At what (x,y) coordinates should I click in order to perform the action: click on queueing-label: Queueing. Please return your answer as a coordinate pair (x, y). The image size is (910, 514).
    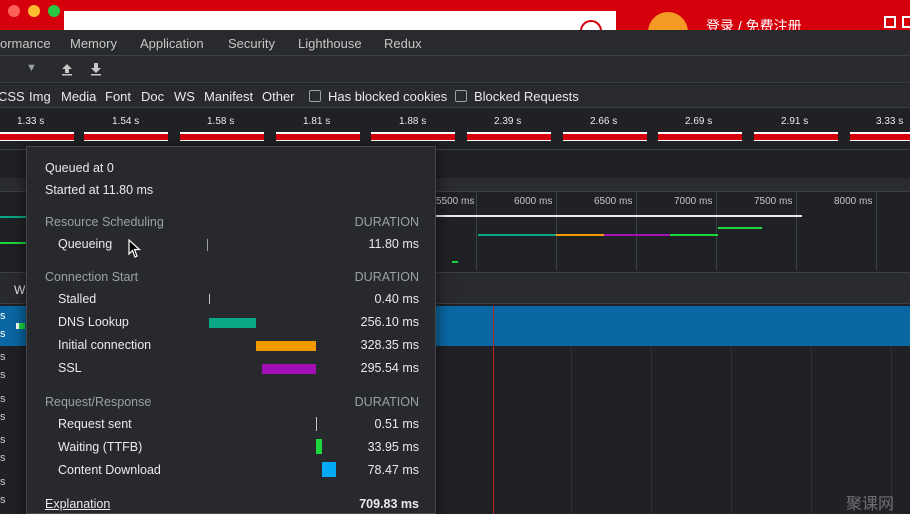
    Looking at the image, I should click on (85, 244).